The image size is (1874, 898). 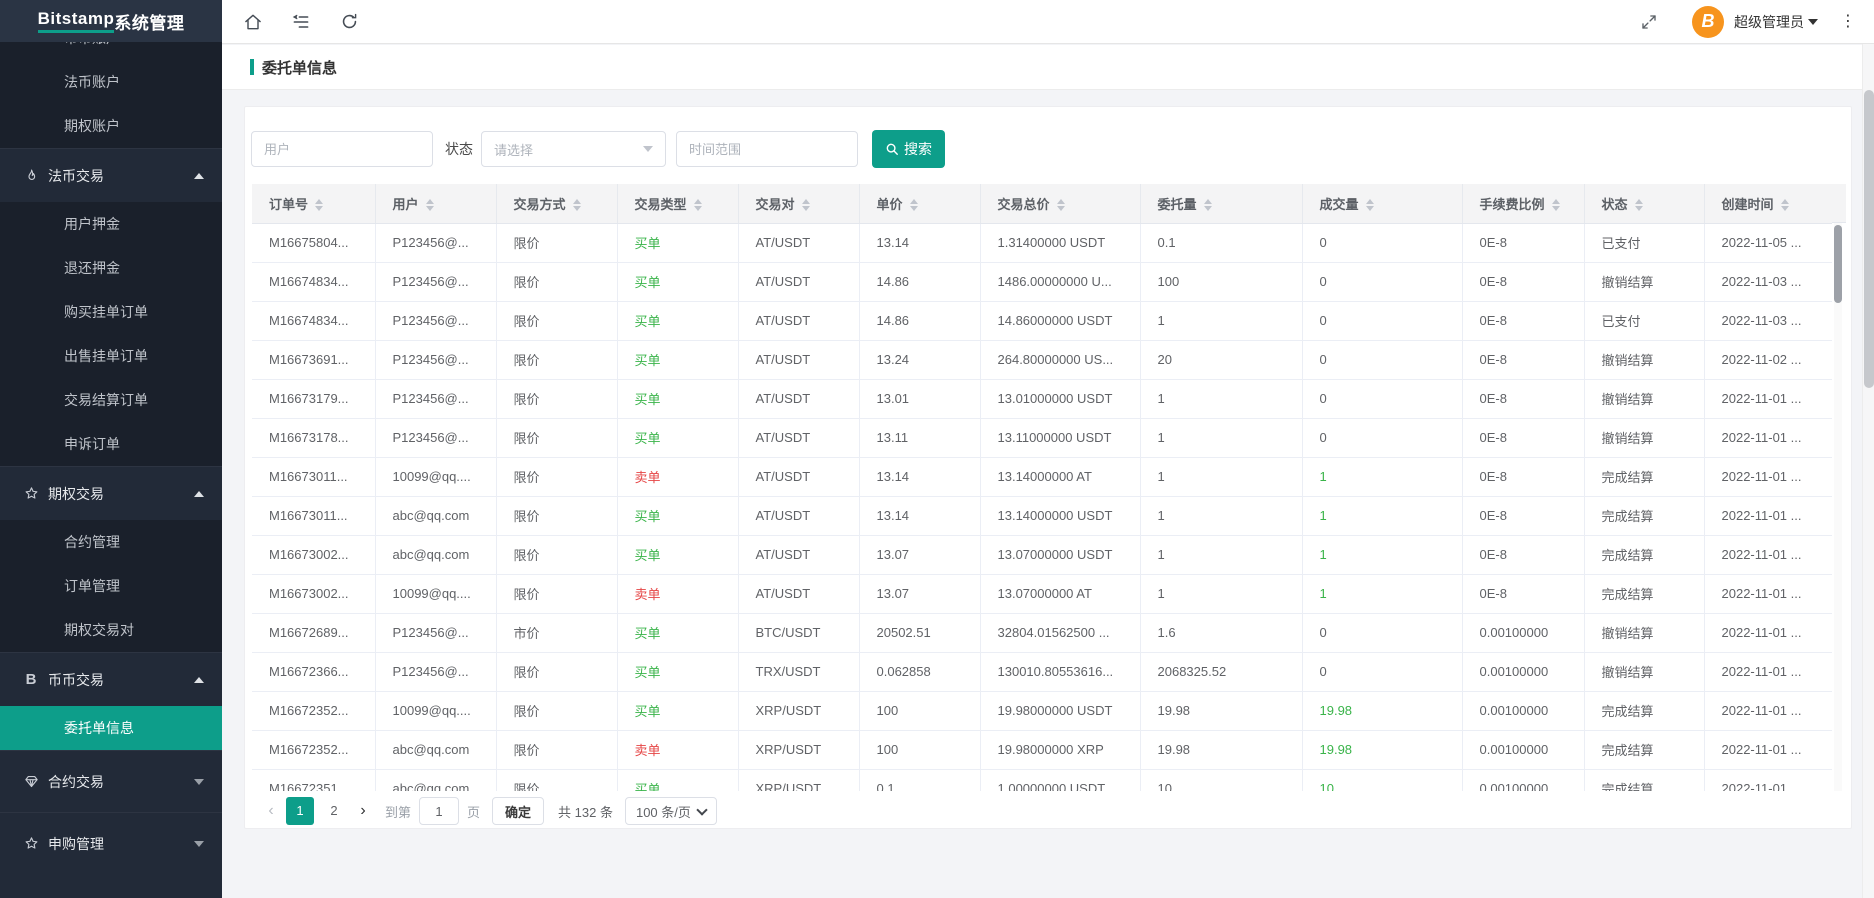 I want to click on b-icon: B, so click(x=31, y=679).